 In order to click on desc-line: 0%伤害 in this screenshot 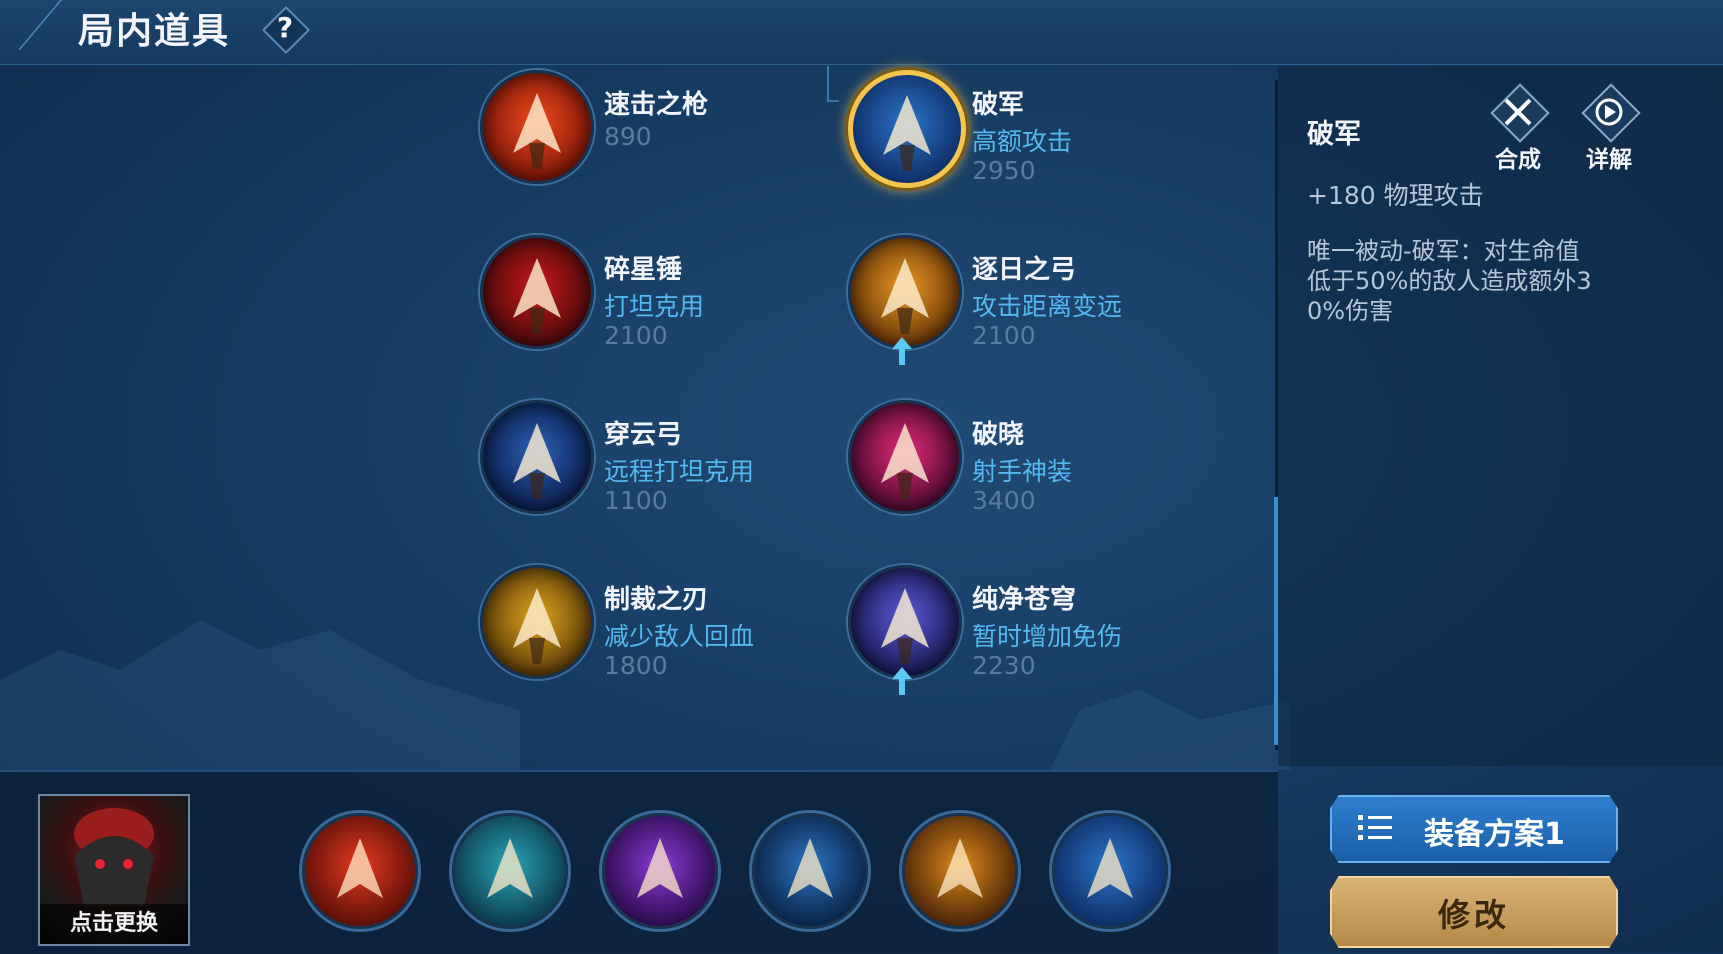, I will do `click(1350, 311)`.